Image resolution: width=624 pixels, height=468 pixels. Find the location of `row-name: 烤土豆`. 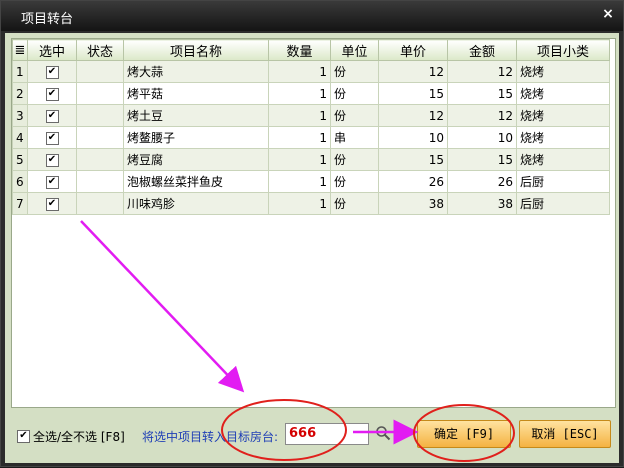

row-name: 烤土豆 is located at coordinates (196, 115).